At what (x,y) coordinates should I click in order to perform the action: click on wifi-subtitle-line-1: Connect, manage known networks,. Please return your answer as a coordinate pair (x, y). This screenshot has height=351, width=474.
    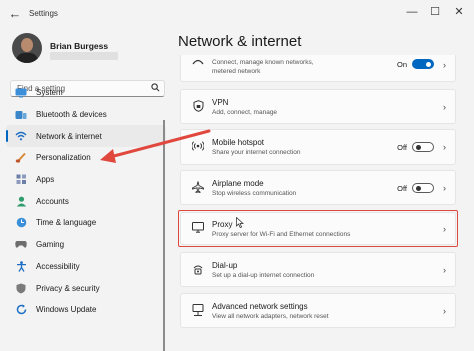
    Looking at the image, I should click on (263, 62).